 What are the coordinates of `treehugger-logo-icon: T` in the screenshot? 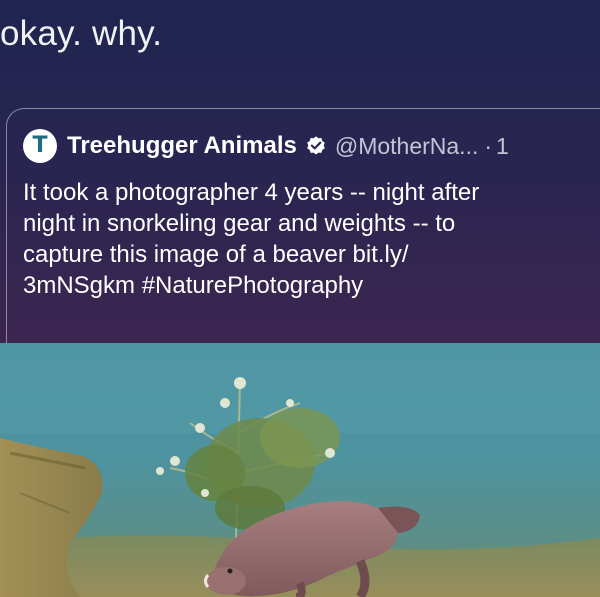 It's located at (40, 146).